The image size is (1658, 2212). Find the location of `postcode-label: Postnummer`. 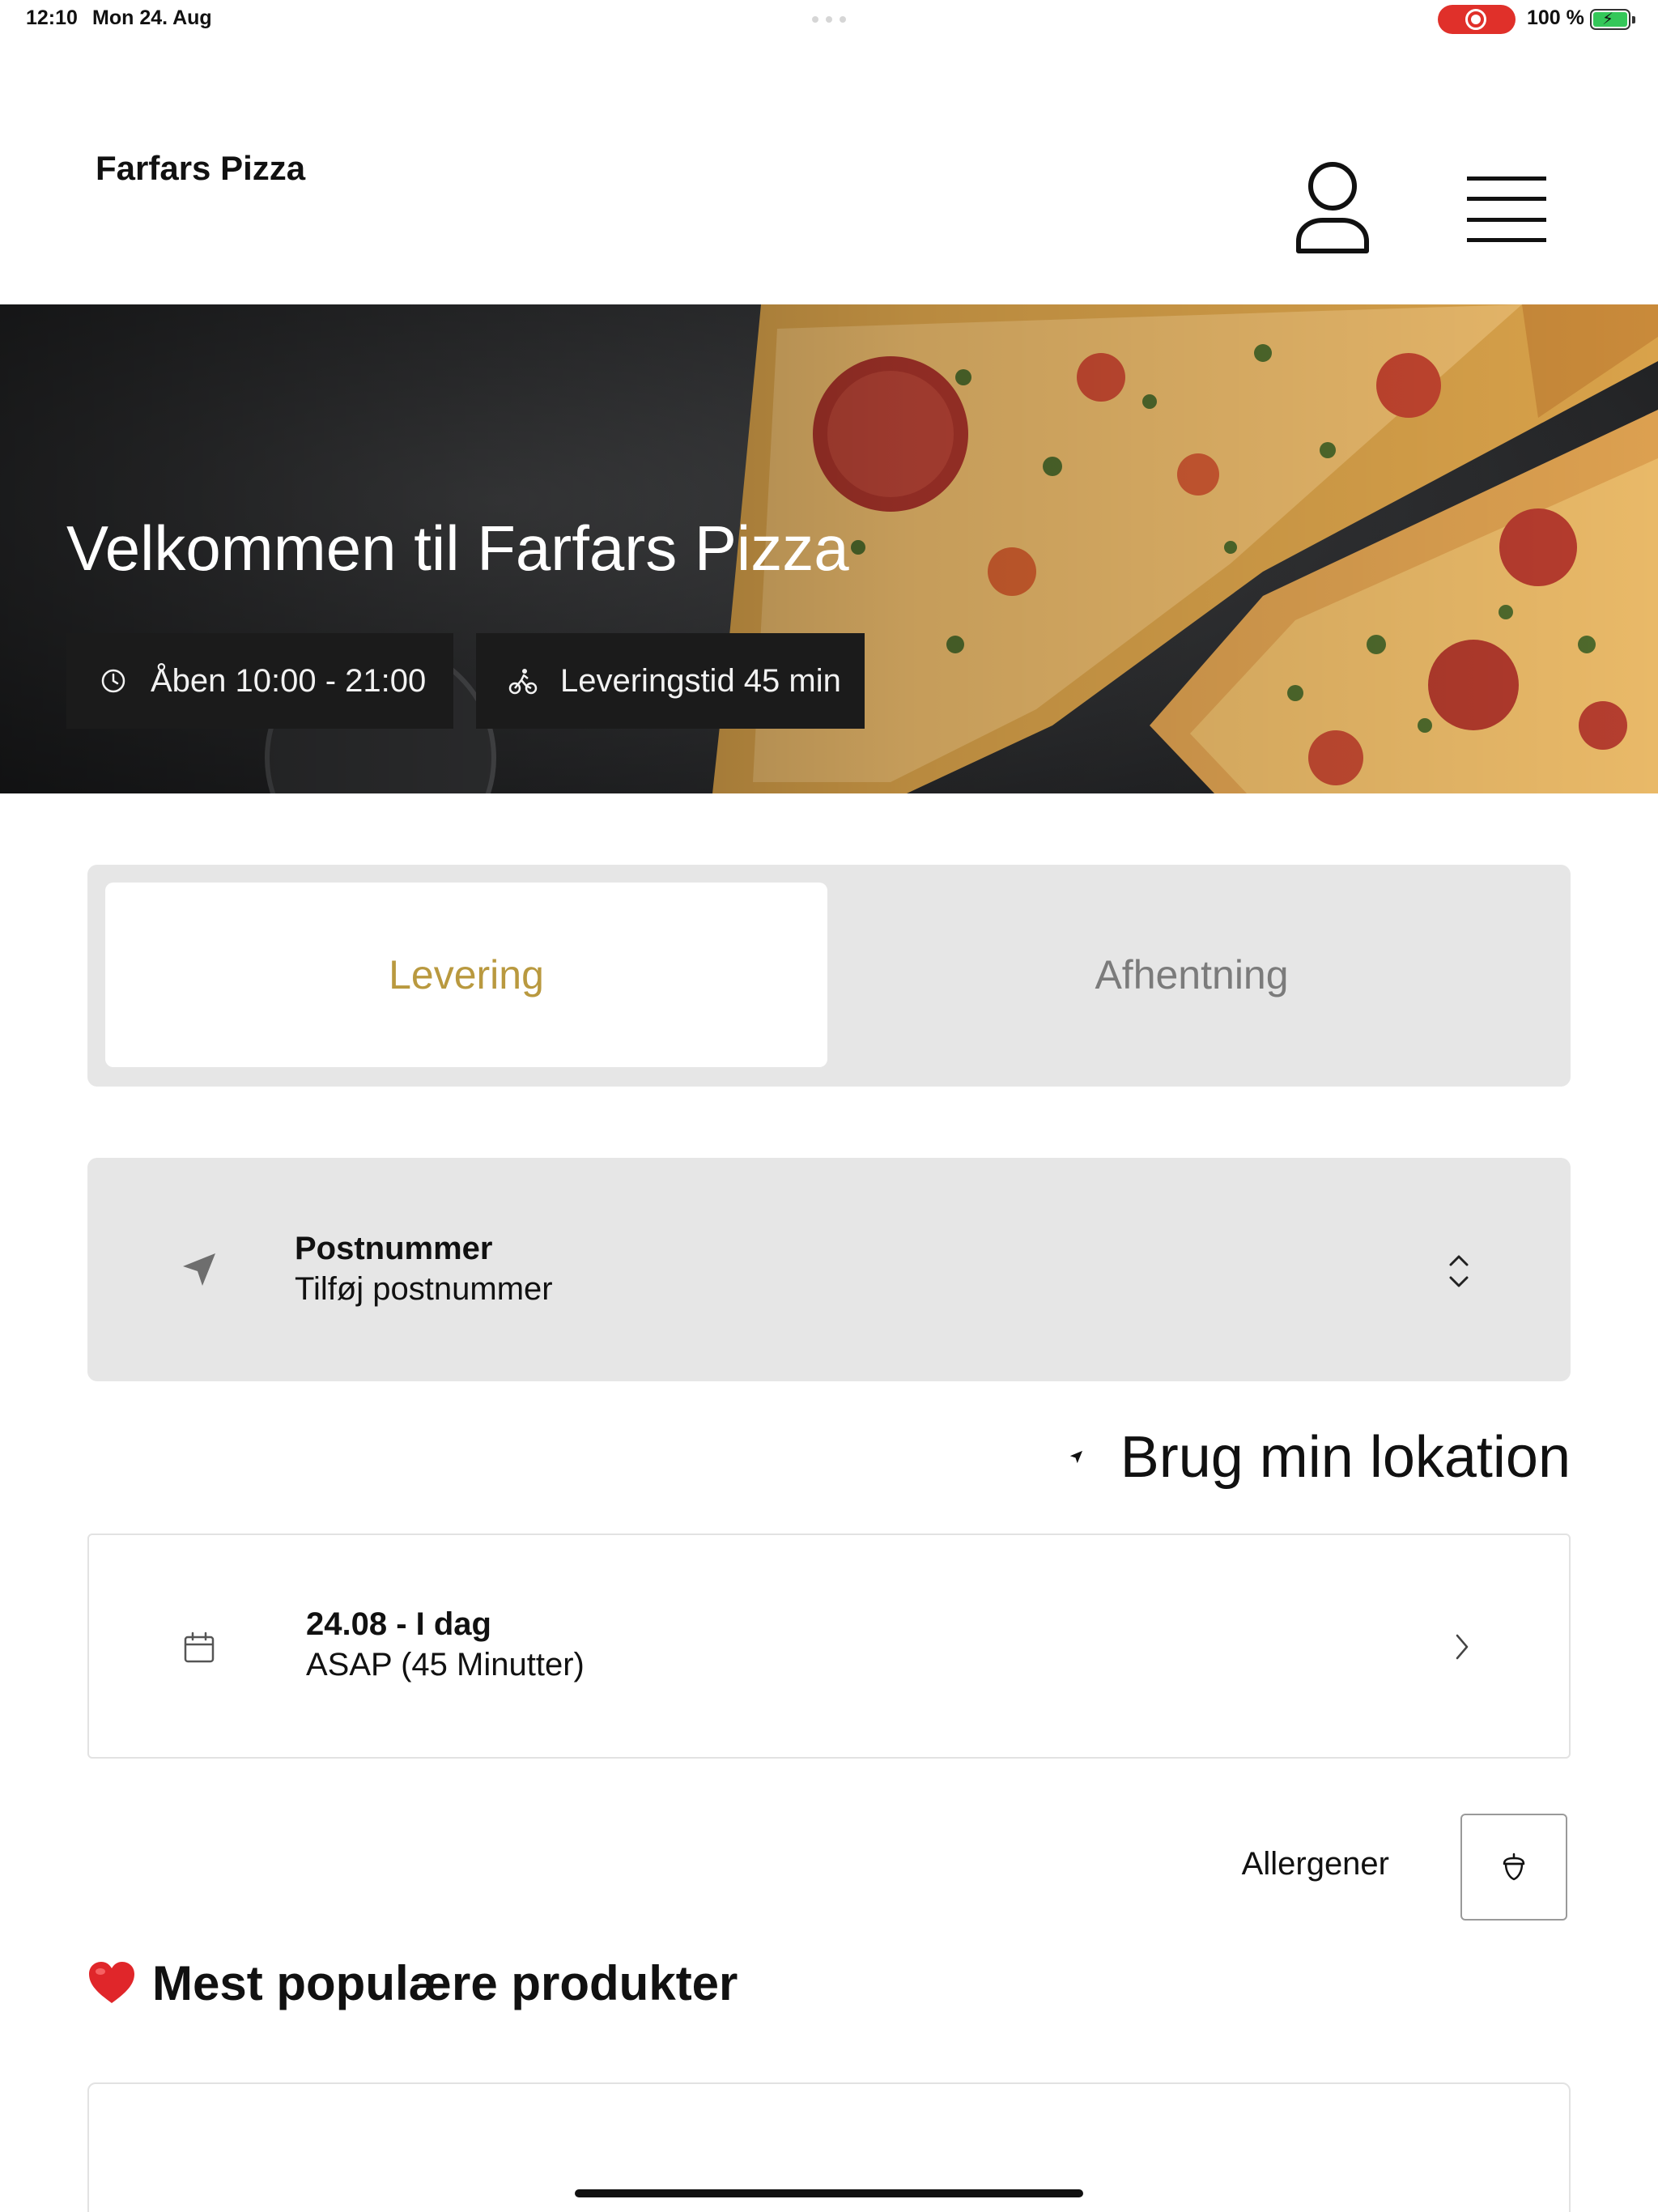

postcode-label: Postnummer is located at coordinates (394, 1248).